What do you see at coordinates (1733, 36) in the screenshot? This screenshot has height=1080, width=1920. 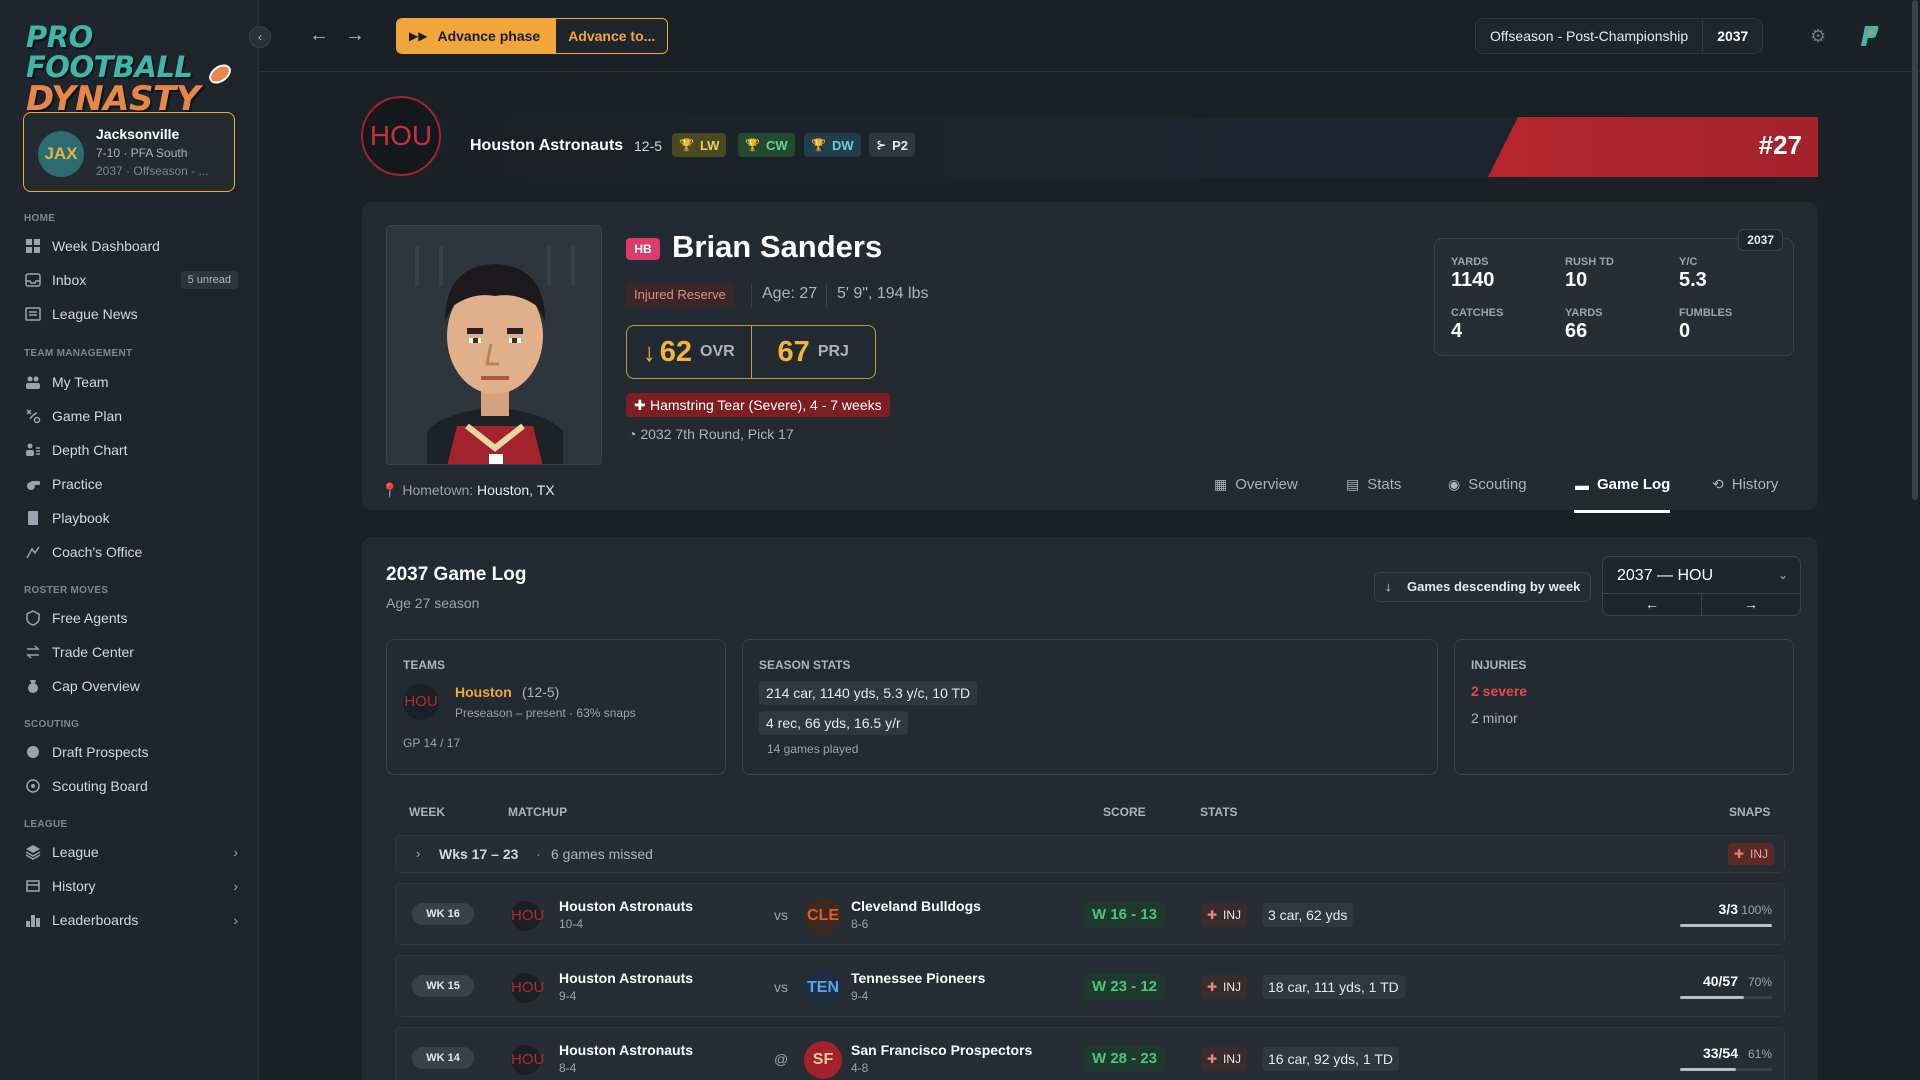 I see `season-year: 2037` at bounding box center [1733, 36].